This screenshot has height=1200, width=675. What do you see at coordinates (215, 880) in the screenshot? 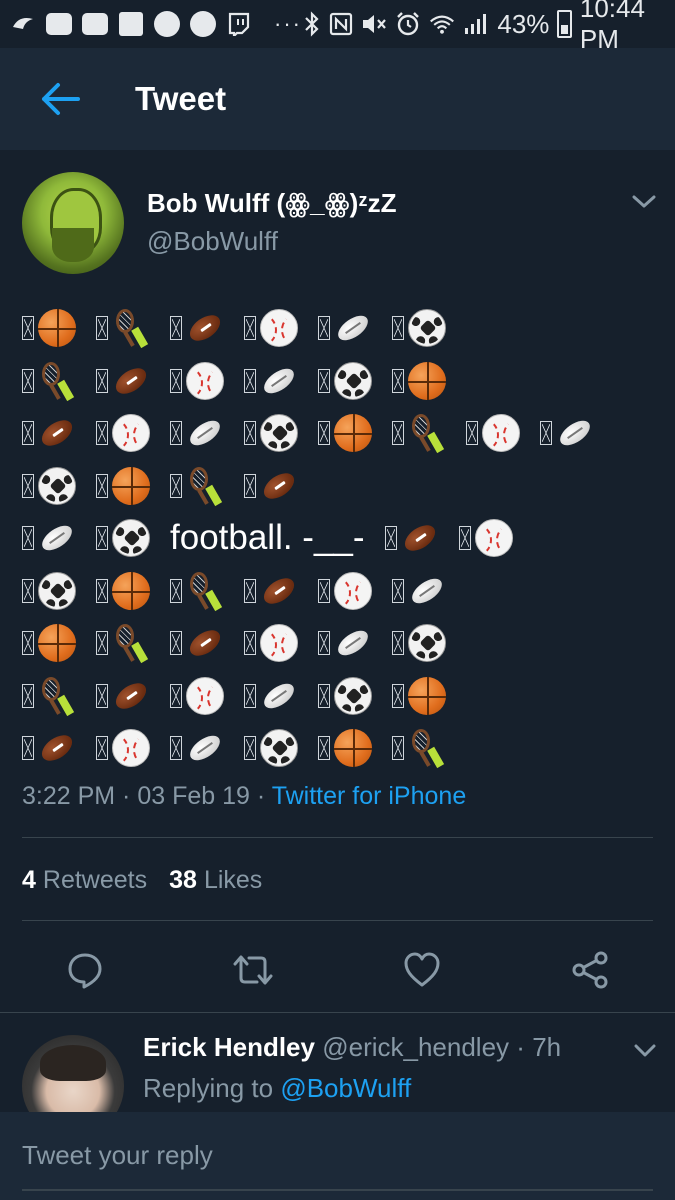
I see `likes-stat: 38 Likes` at bounding box center [215, 880].